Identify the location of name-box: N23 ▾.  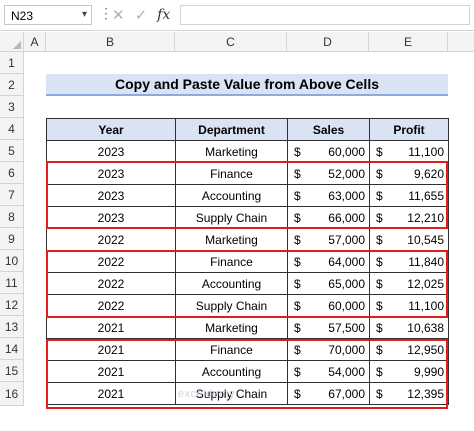
(48, 15).